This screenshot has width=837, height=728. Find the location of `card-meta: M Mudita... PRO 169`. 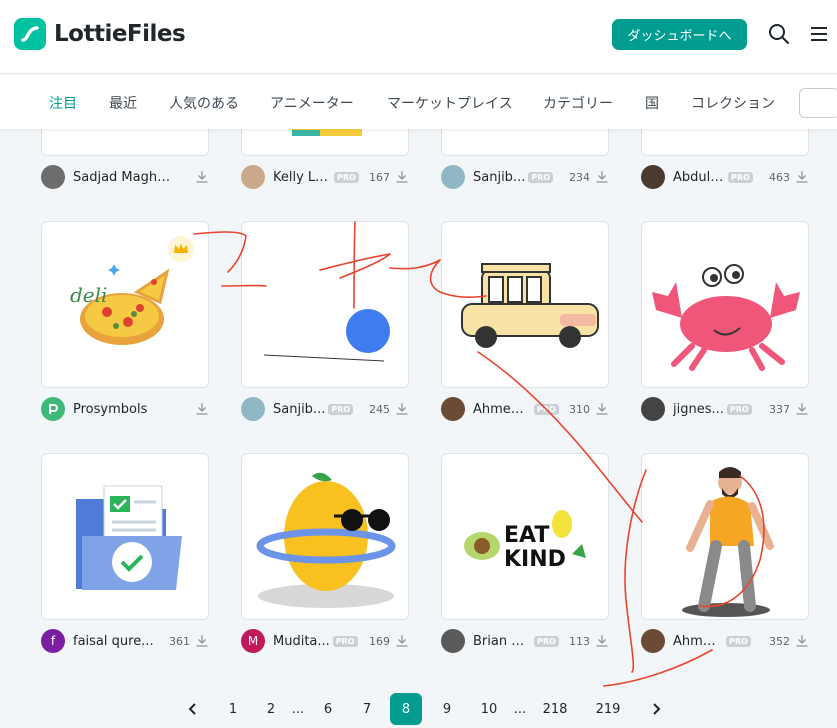

card-meta: M Mudita... PRO 169 is located at coordinates (325, 641).